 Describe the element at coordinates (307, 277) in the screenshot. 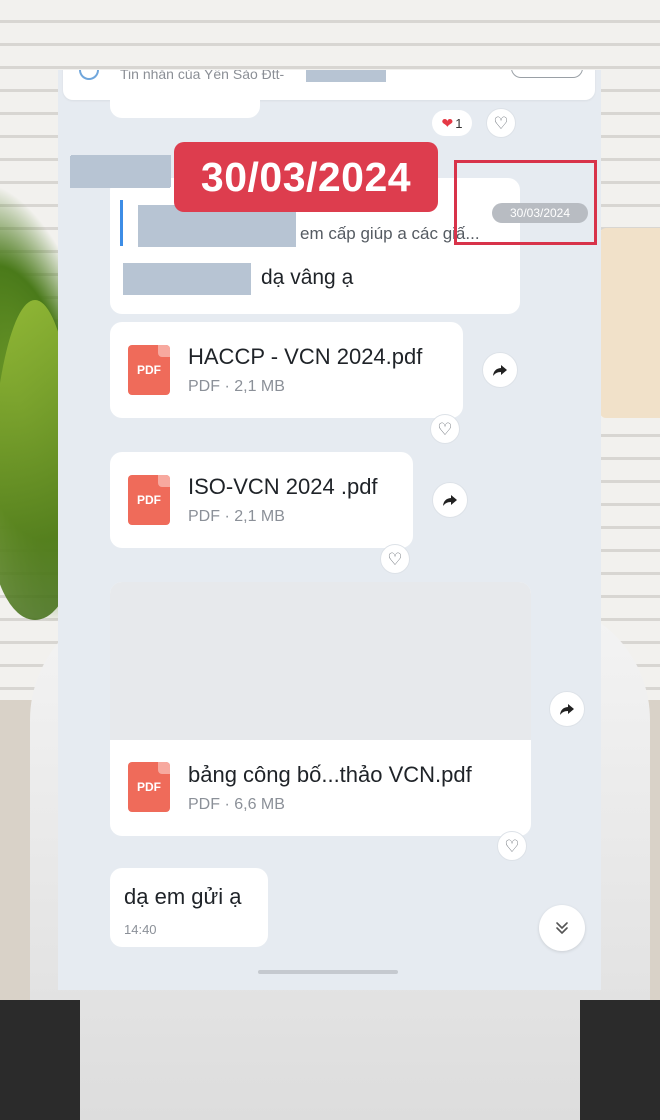

I see `reply-message-text: dạ vâng ạ` at that location.